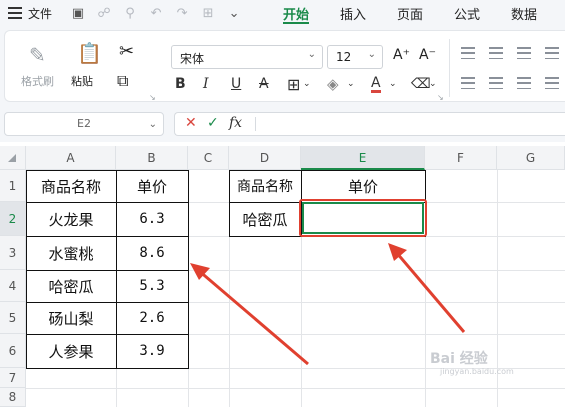 The image size is (565, 407). What do you see at coordinates (524, 83) in the screenshot?
I see `align-right-icon` at bounding box center [524, 83].